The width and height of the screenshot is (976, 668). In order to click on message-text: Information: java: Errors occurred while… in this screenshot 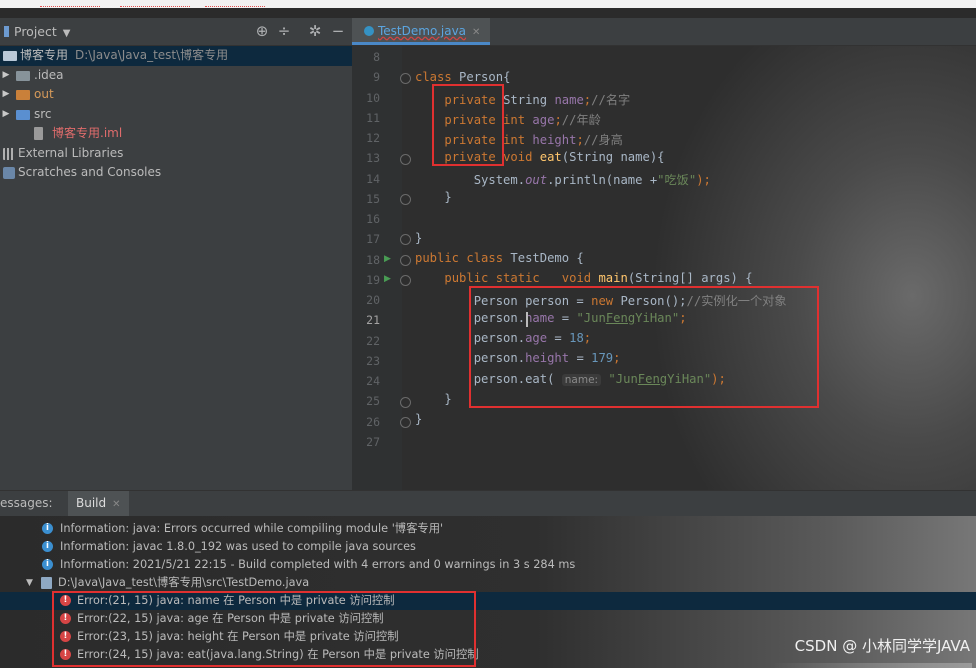, I will do `click(252, 528)`.